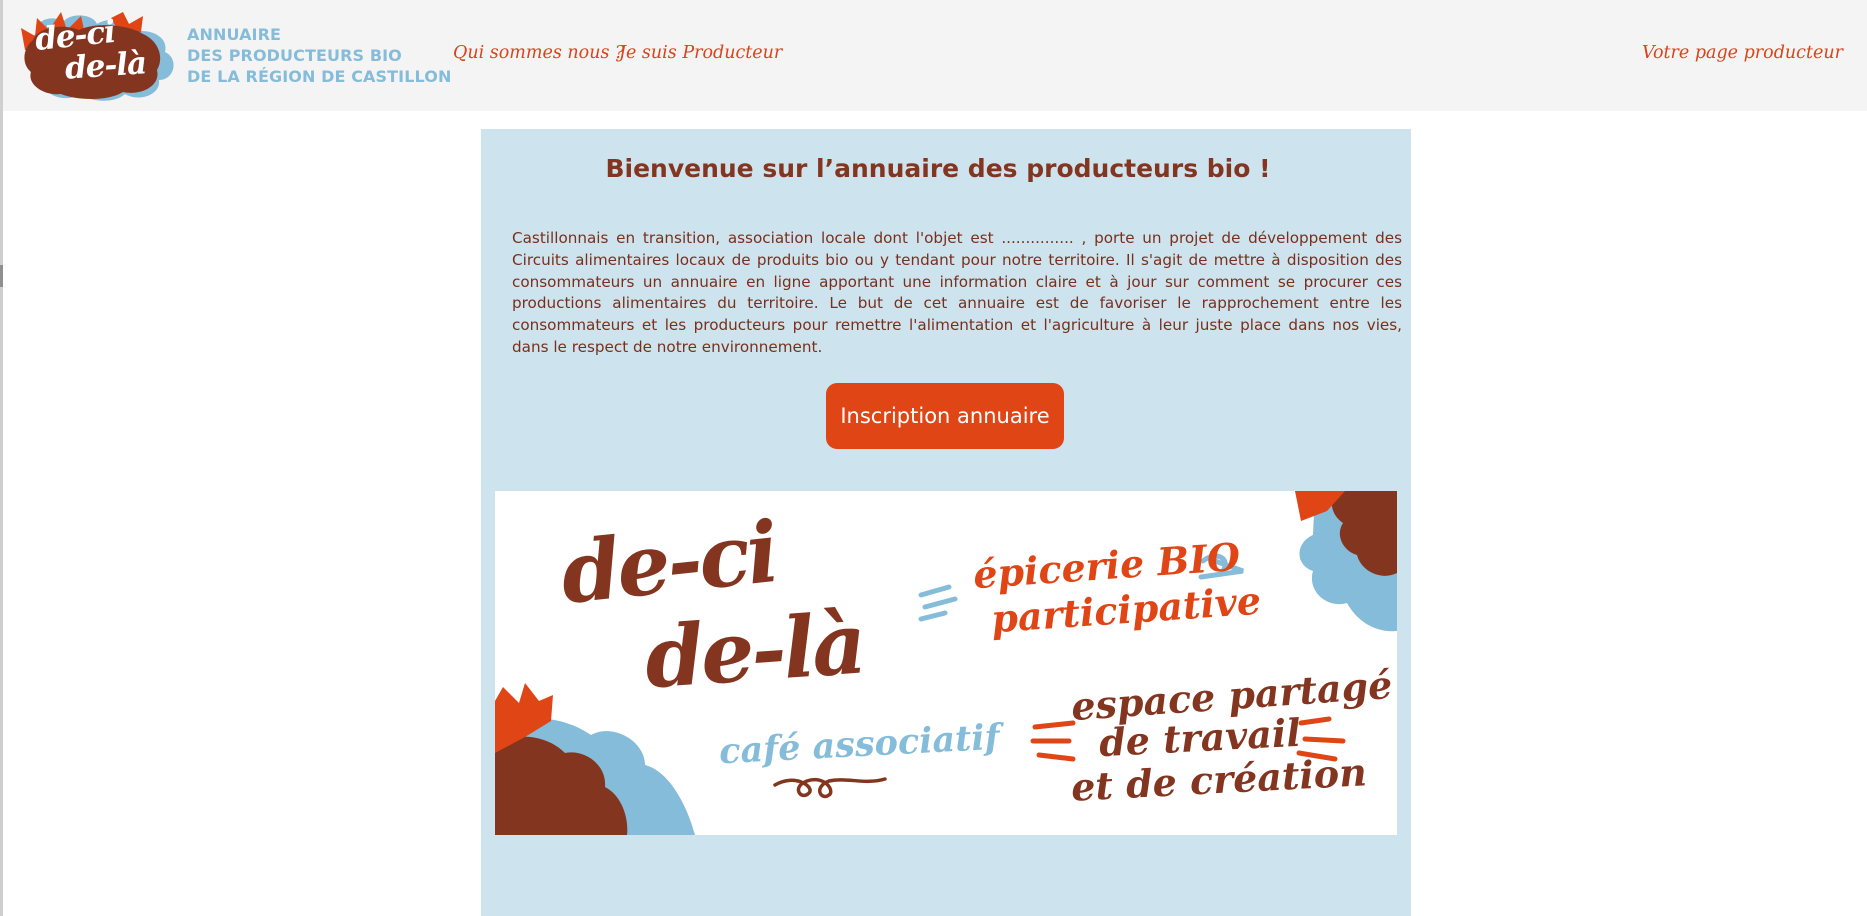  Describe the element at coordinates (668, 562) in the screenshot. I see `banner-logo-line1: de-ci` at that location.